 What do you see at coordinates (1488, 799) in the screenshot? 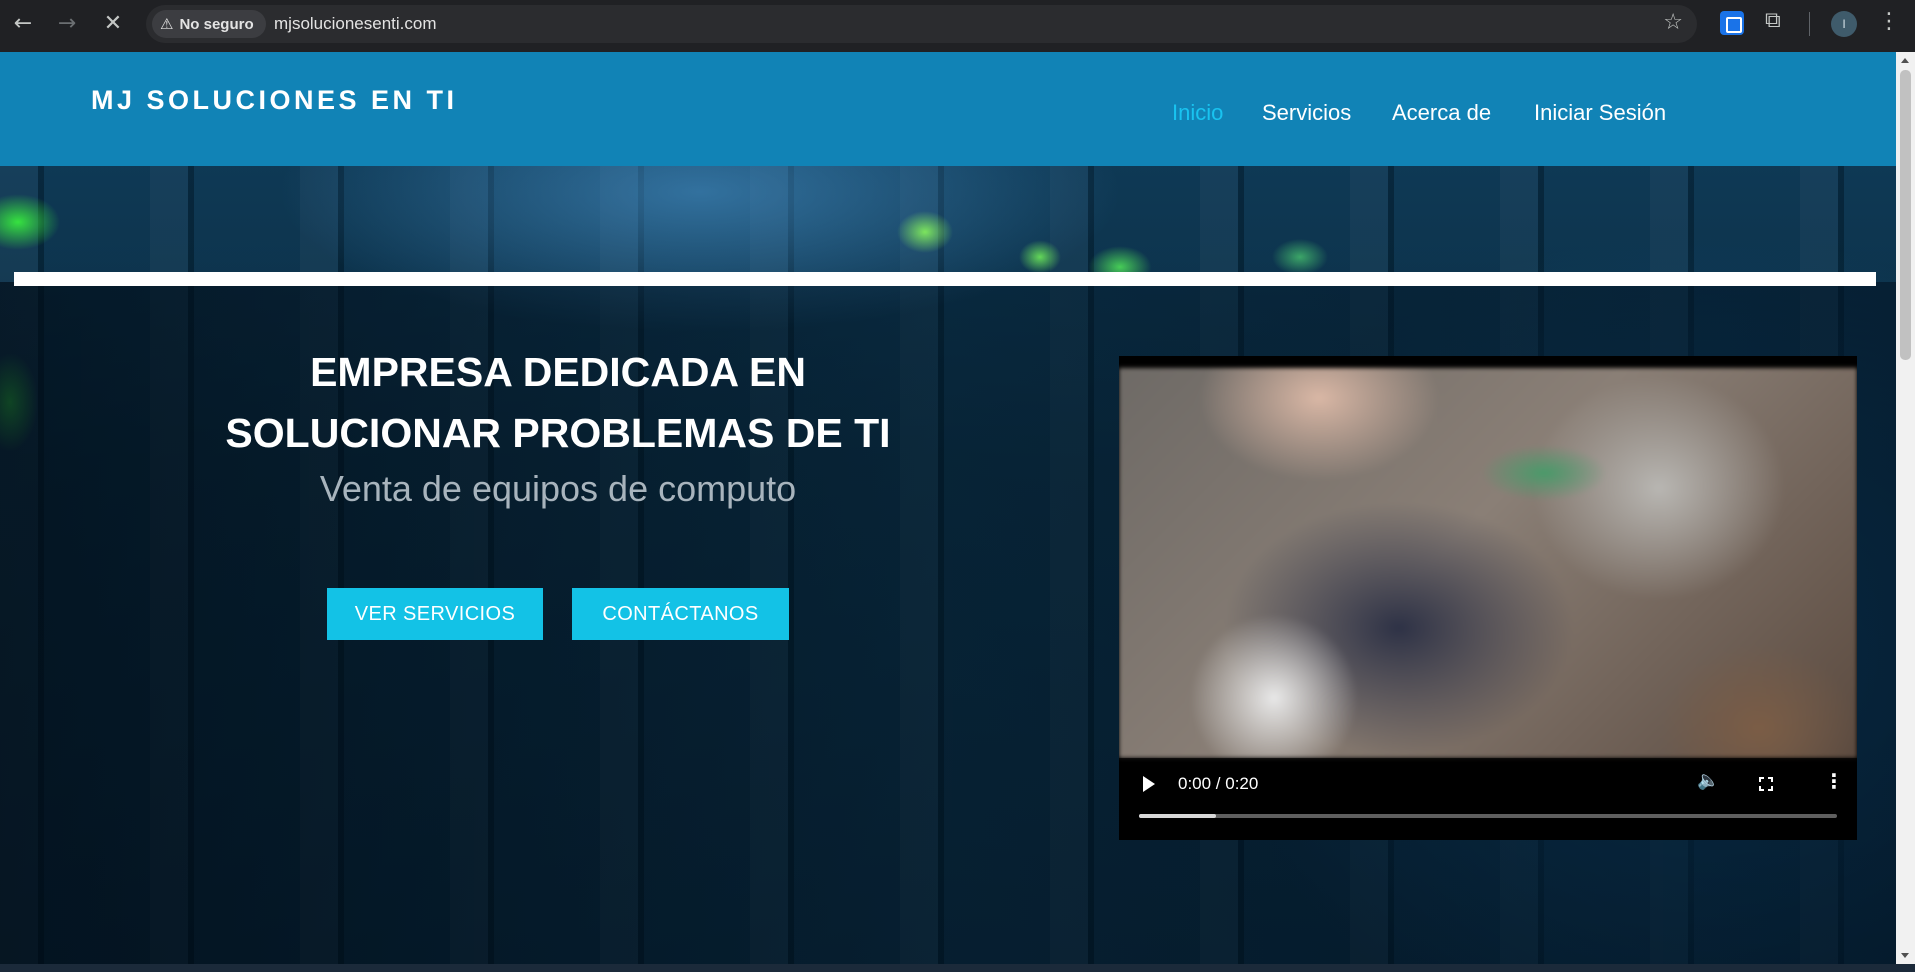
I see `video-controls: 0:00 / 0:20 🔈 ⋮` at bounding box center [1488, 799].